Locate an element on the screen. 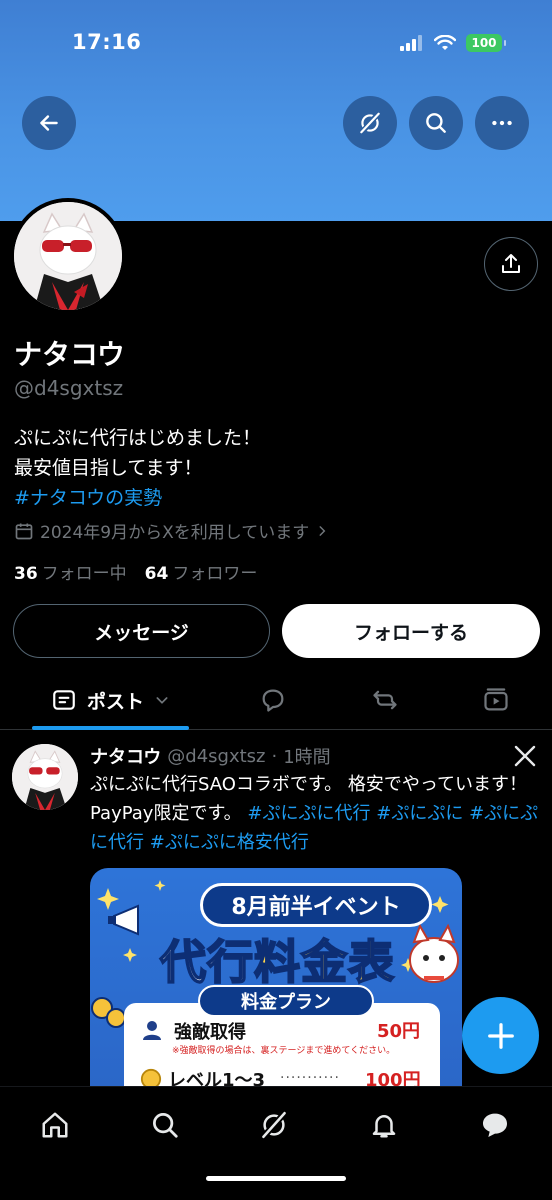 The image size is (552, 1200). bottom-navigation is located at coordinates (276, 1143).